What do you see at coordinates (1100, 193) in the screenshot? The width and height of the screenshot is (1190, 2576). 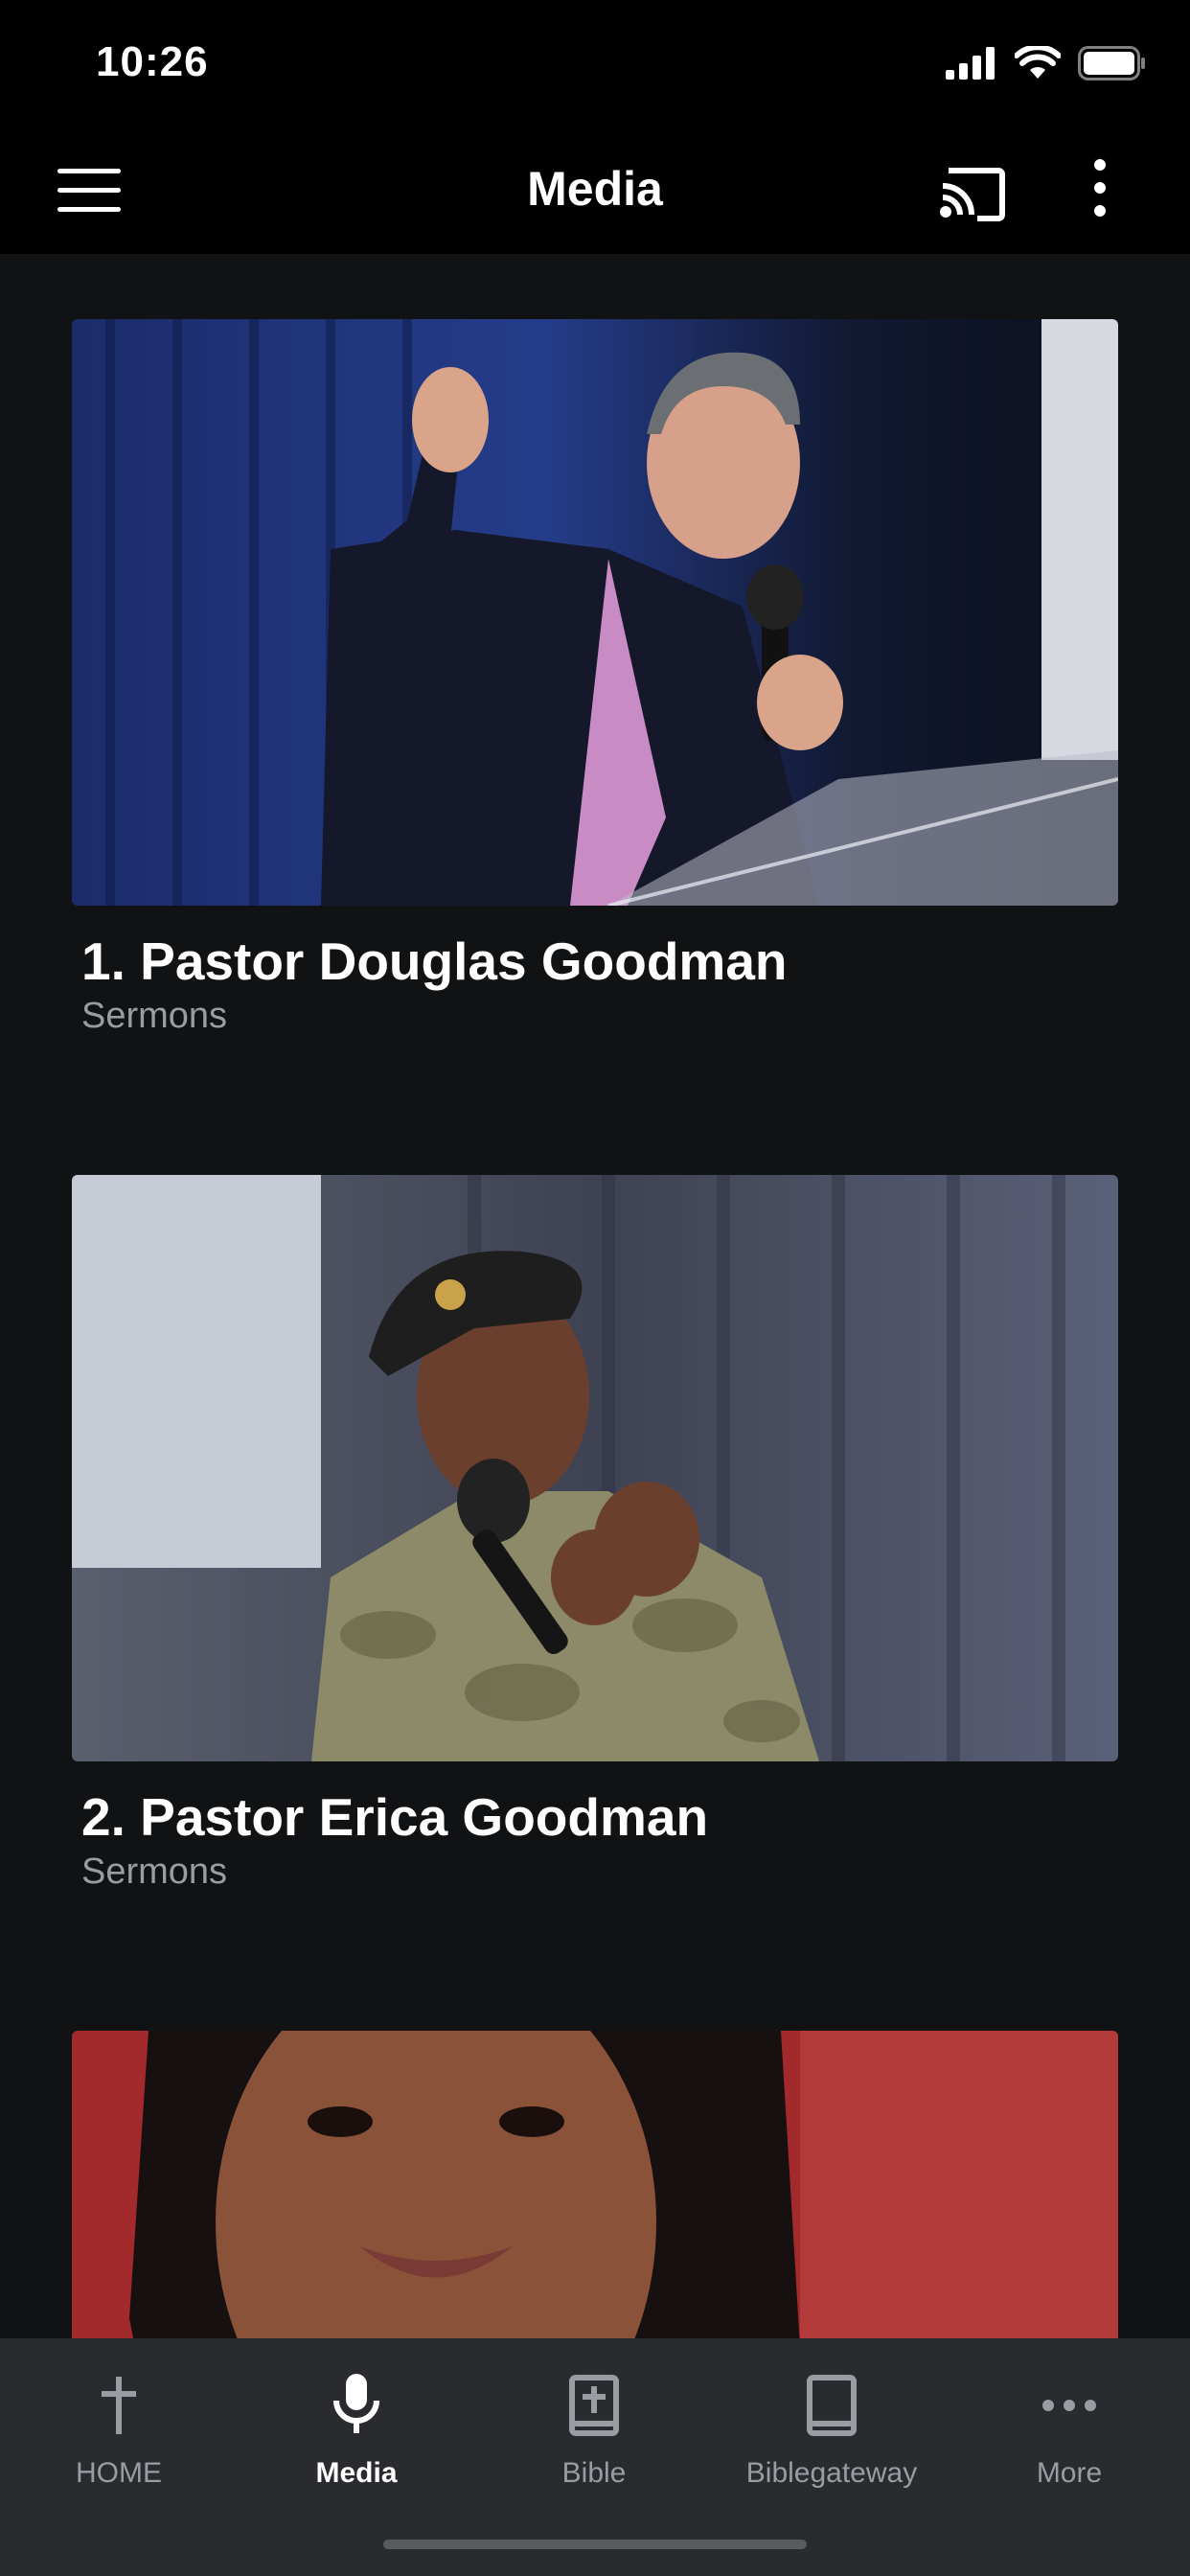 I see `more-vert-icon` at bounding box center [1100, 193].